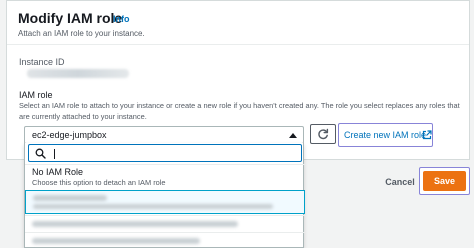 The height and width of the screenshot is (248, 474). What do you see at coordinates (165, 202) in the screenshot?
I see `option-selected-role-redacted` at bounding box center [165, 202].